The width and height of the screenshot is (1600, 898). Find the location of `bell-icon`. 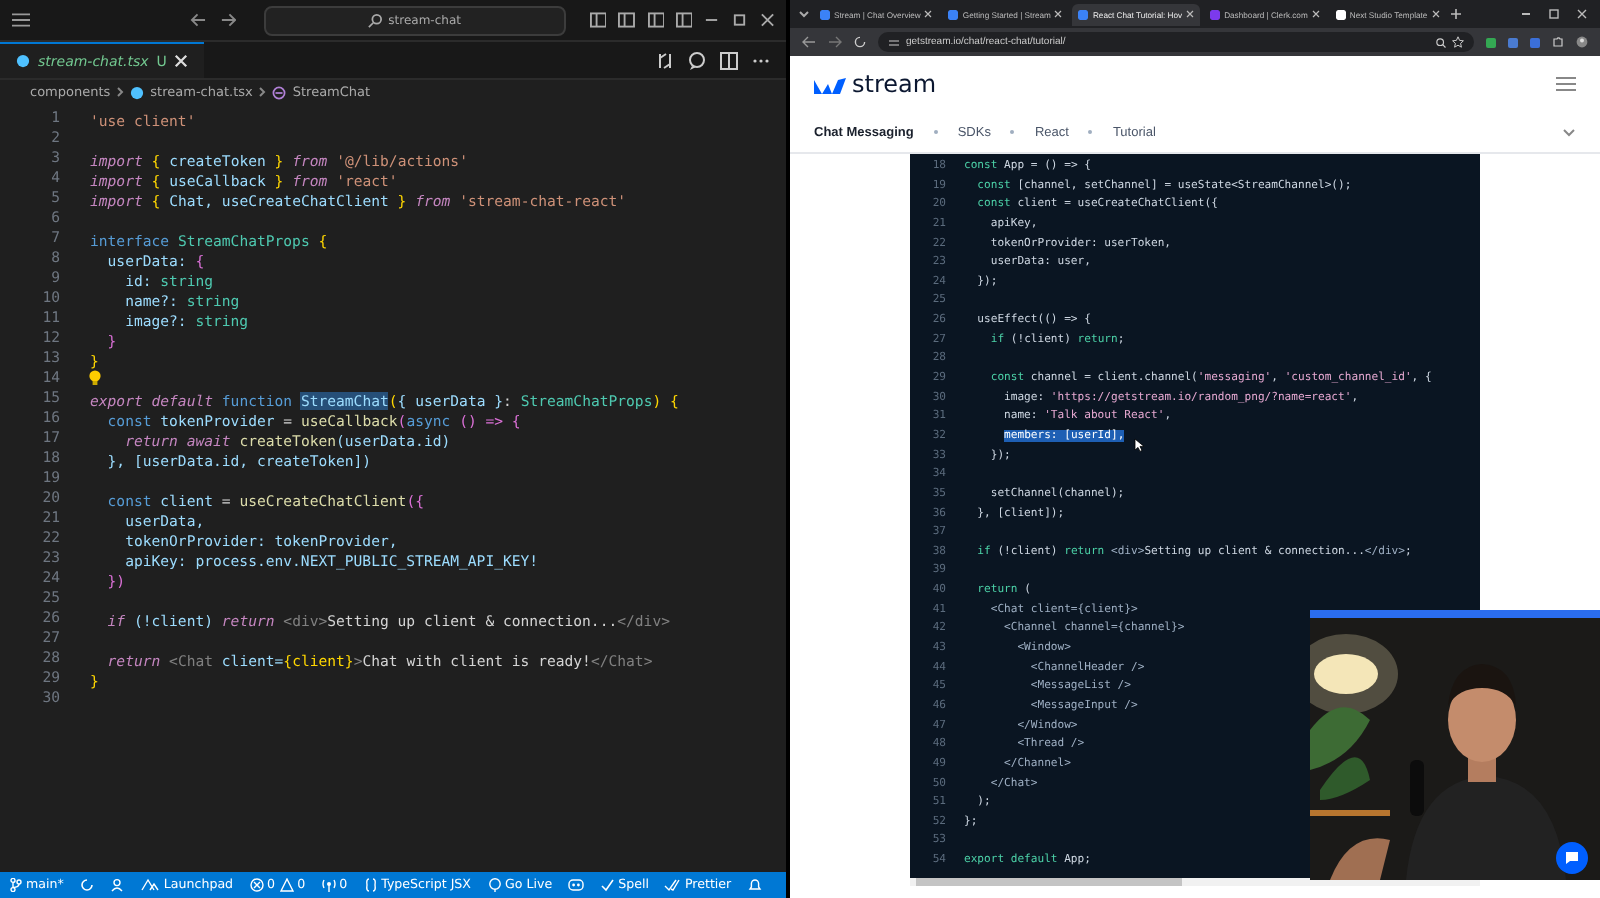

bell-icon is located at coordinates (754, 885).